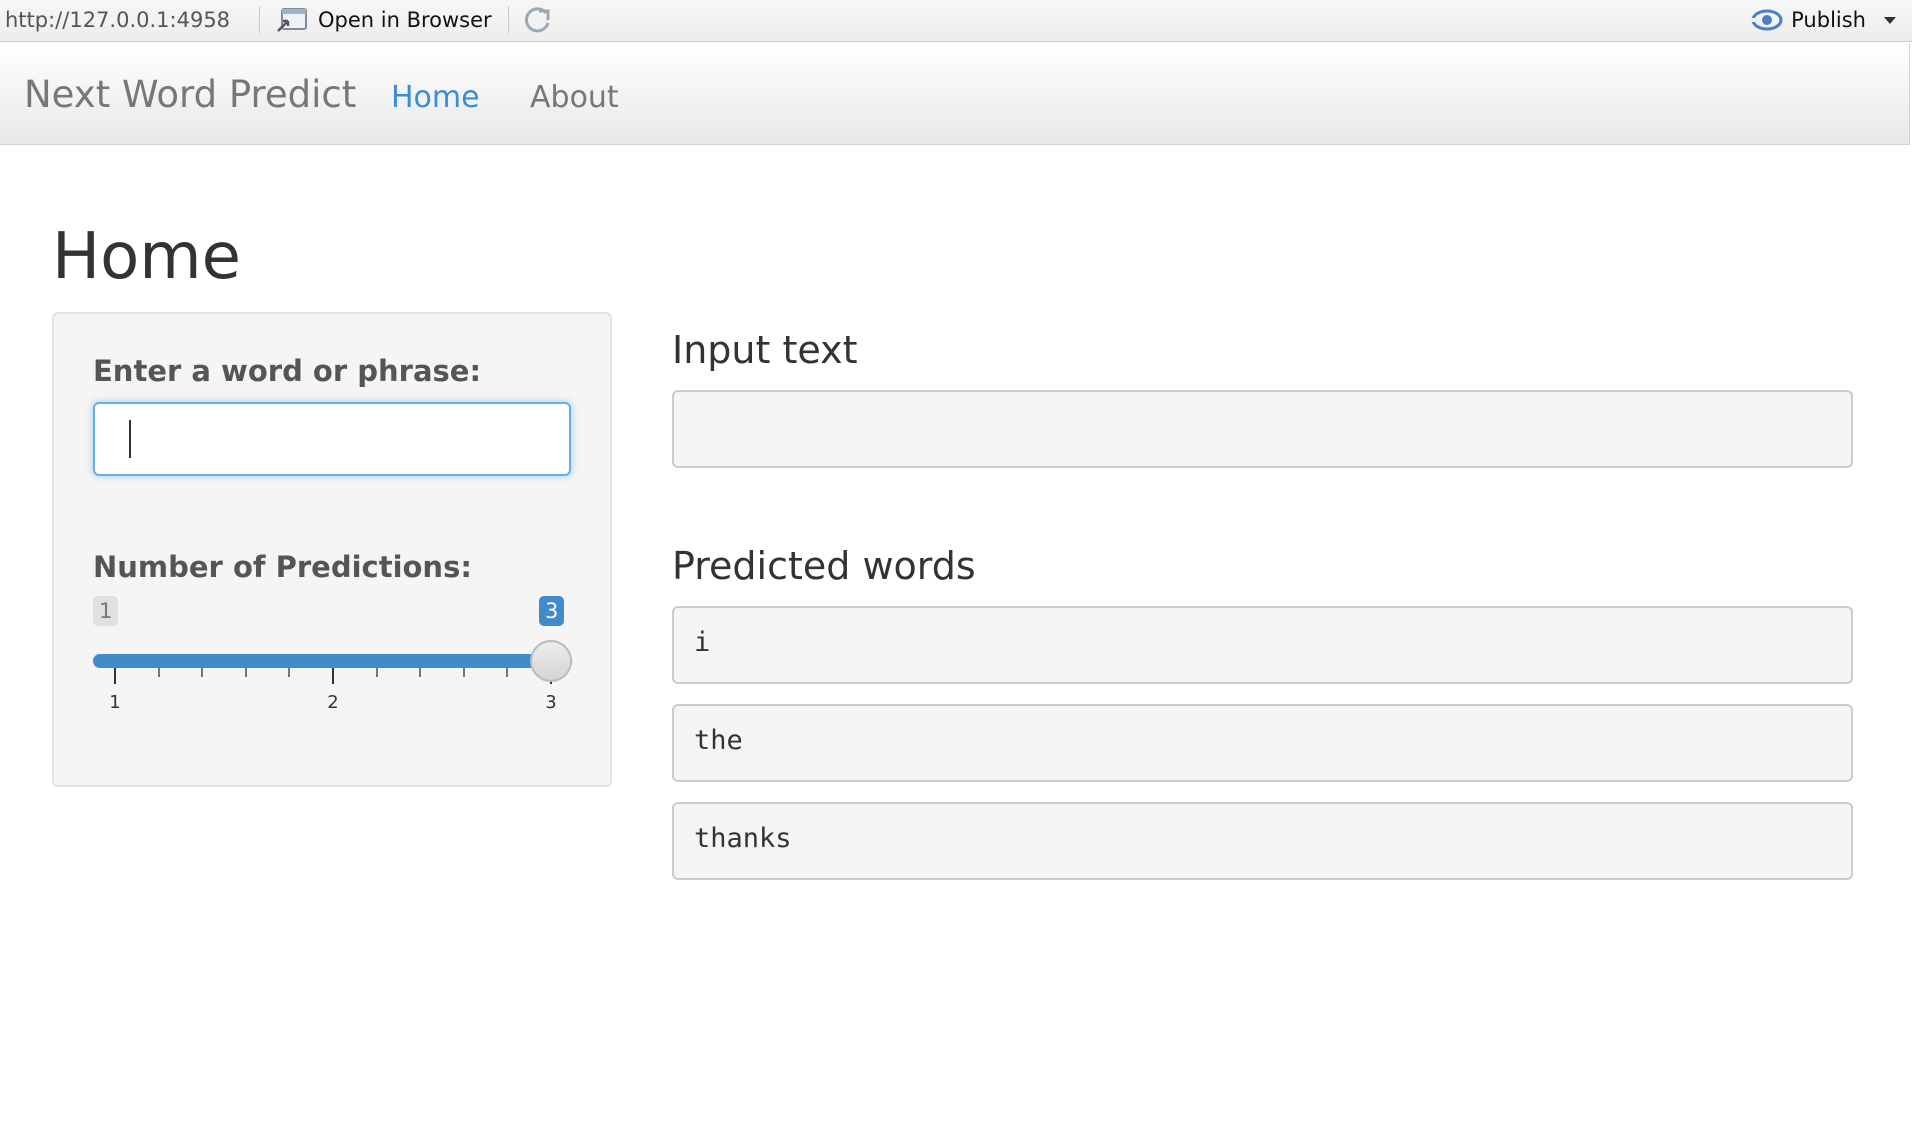  What do you see at coordinates (405, 20) in the screenshot?
I see `open-in-browser-label: Open in Browser` at bounding box center [405, 20].